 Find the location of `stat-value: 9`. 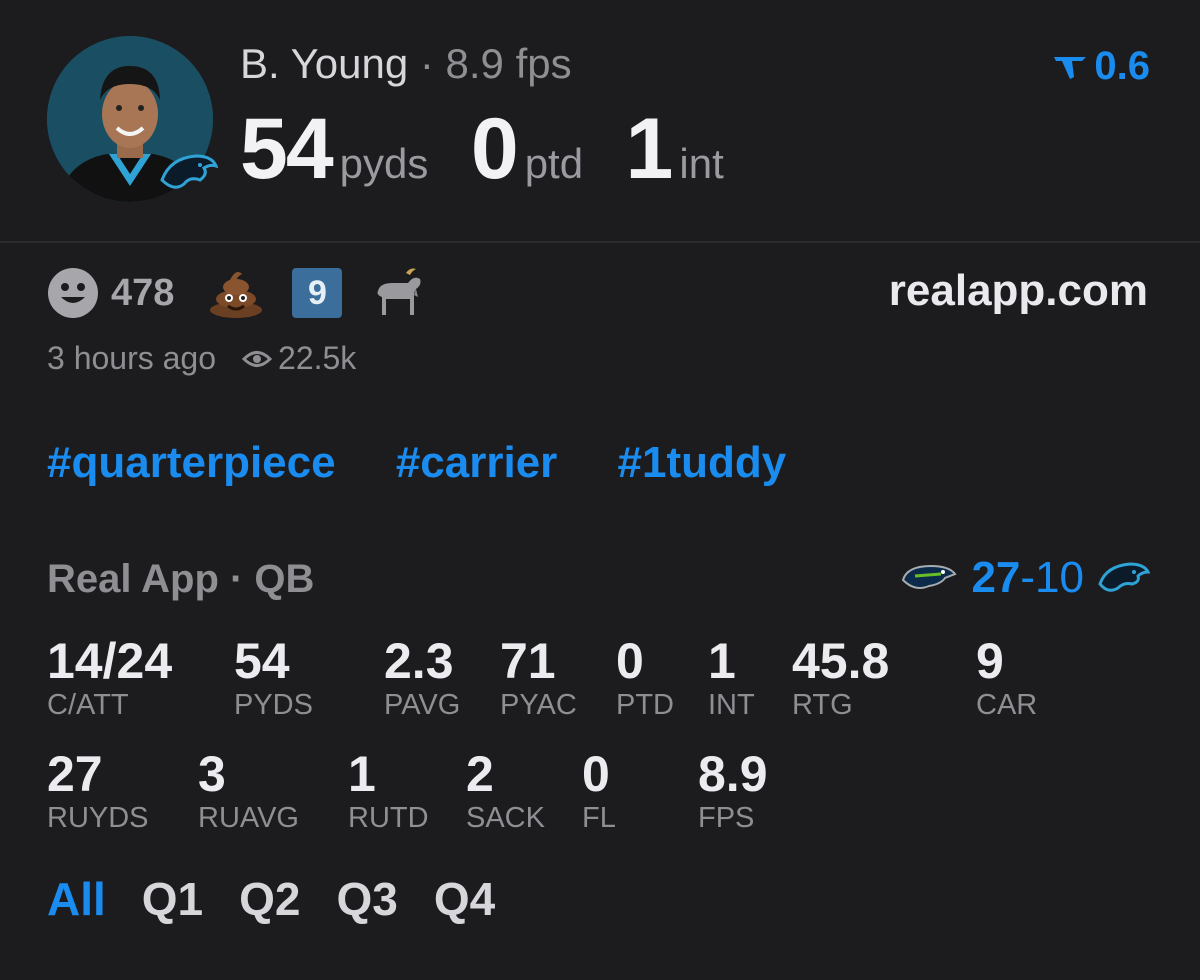

stat-value: 9 is located at coordinates (990, 661).